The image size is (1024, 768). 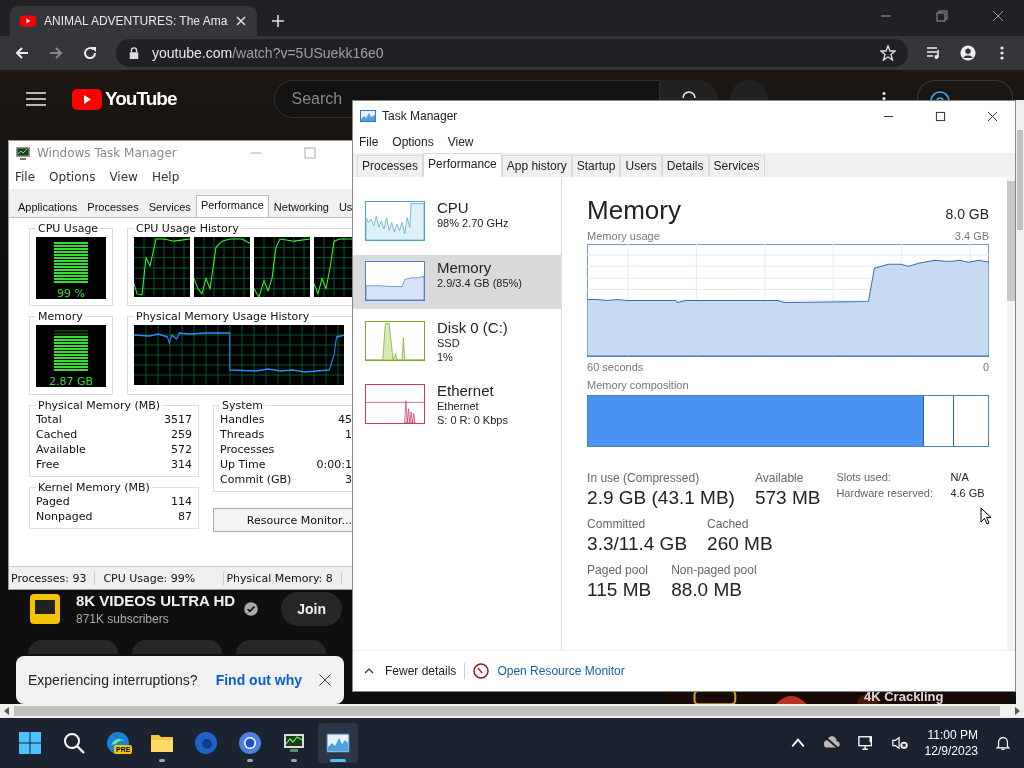 What do you see at coordinates (1017, 711) in the screenshot?
I see `scroll-right-icon` at bounding box center [1017, 711].